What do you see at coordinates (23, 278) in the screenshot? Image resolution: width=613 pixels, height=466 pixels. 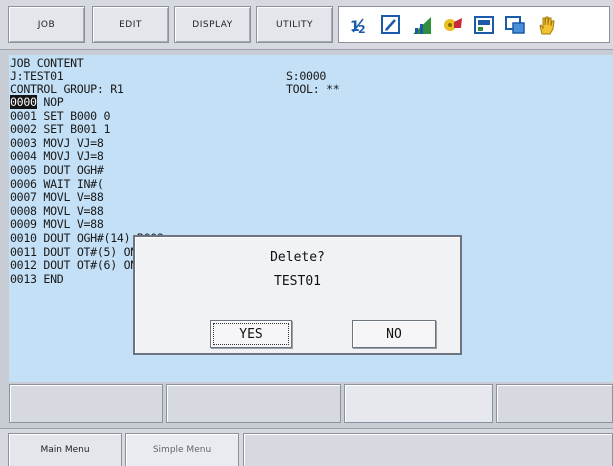 I see `line-number: 0013` at bounding box center [23, 278].